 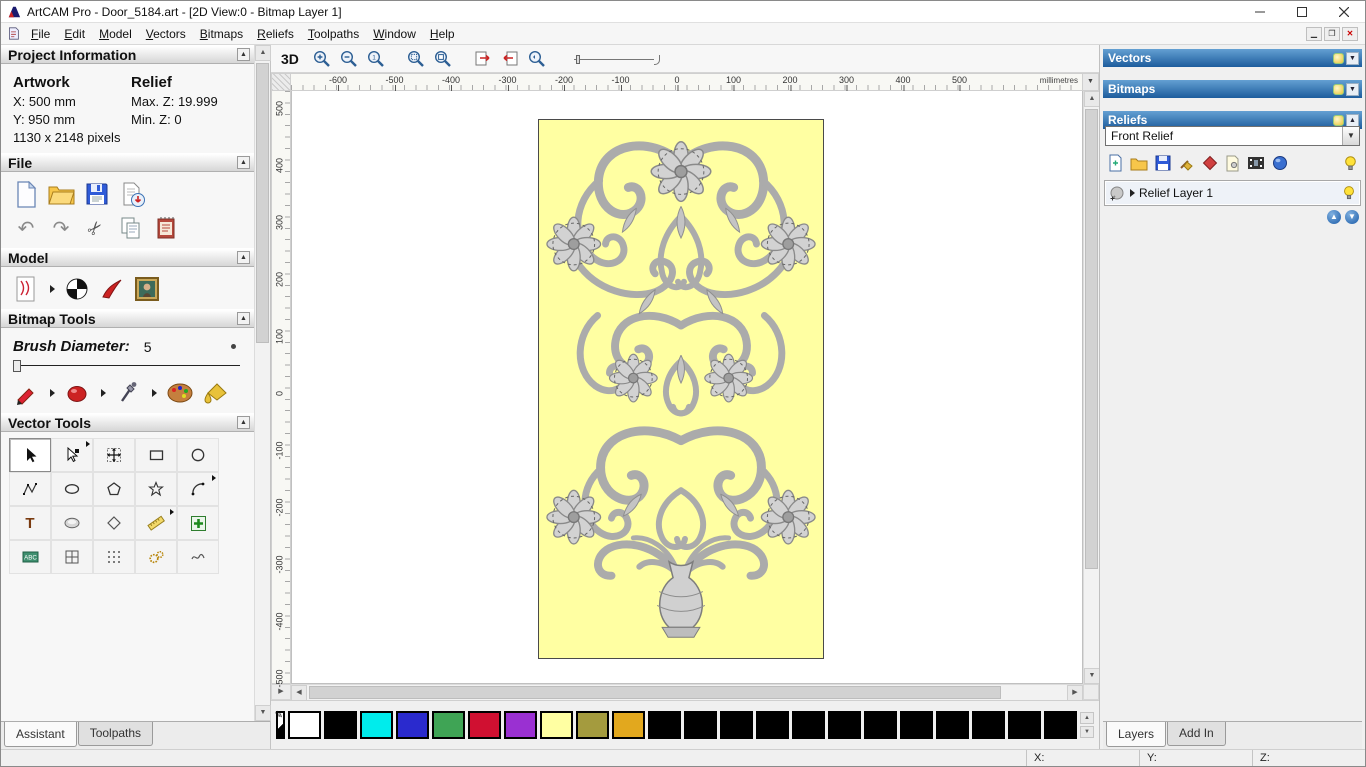 What do you see at coordinates (30, 557) in the screenshot?
I see `abc-text-block-tool: ABC` at bounding box center [30, 557].